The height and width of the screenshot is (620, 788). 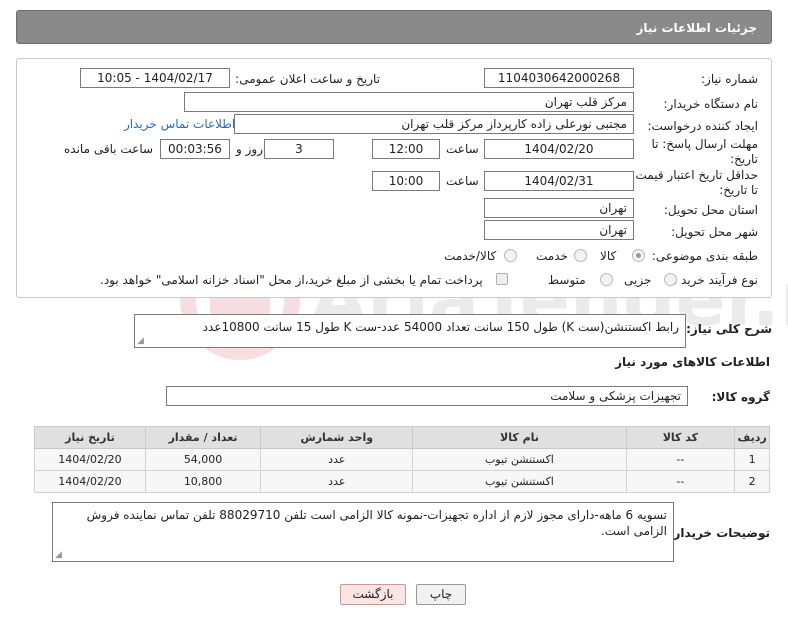 What do you see at coordinates (702, 126) in the screenshot?
I see `creator-label: ایجاد کننده درخواست:` at bounding box center [702, 126].